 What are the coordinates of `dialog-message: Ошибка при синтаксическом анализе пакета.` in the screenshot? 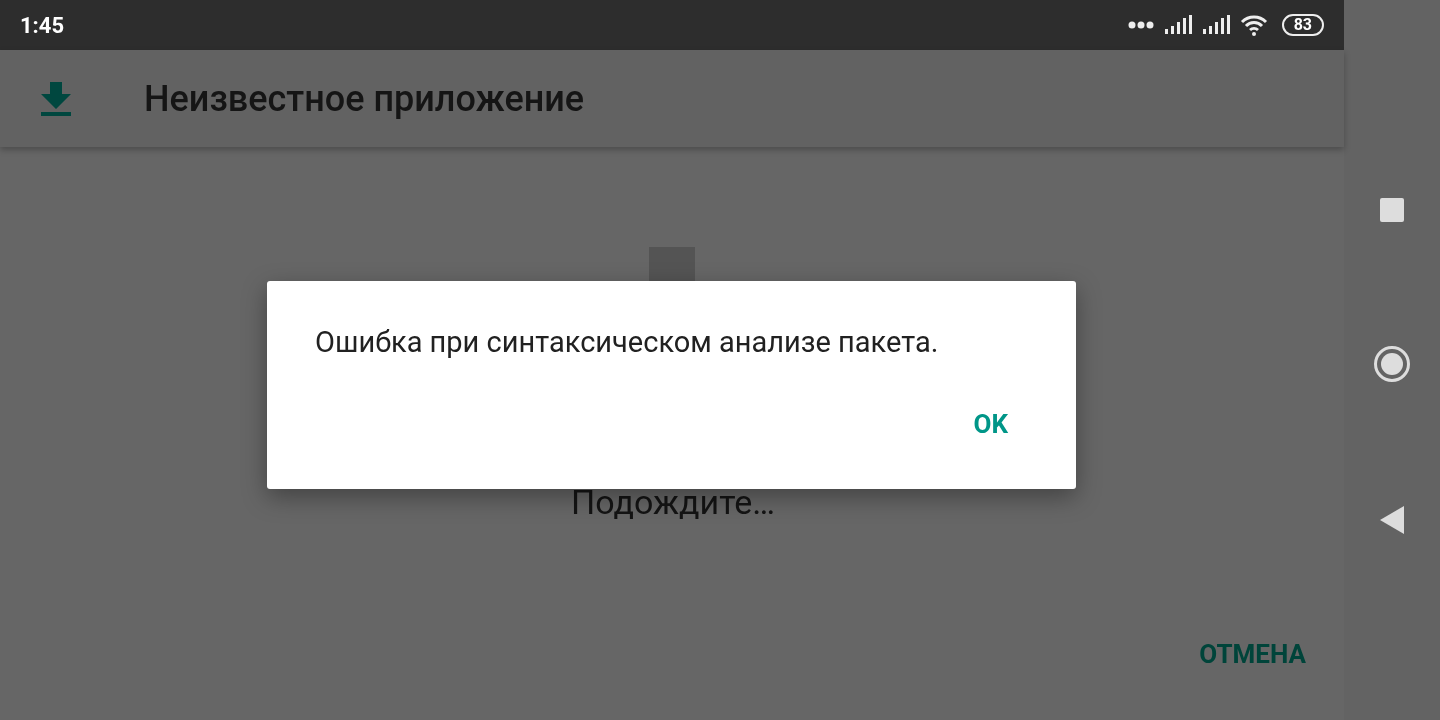 It's located at (627, 342).